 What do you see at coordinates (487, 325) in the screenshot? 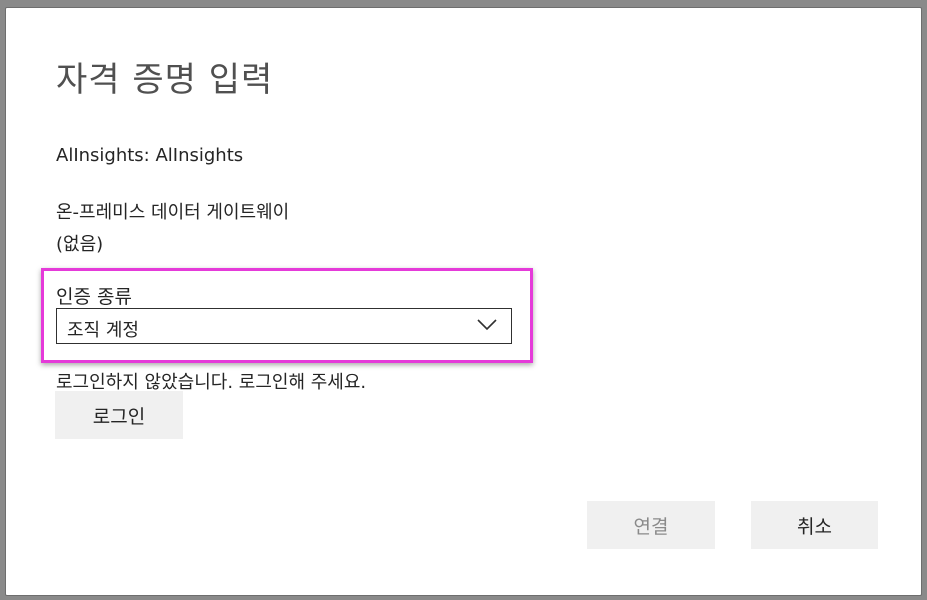
I see `chevron-down-icon` at bounding box center [487, 325].